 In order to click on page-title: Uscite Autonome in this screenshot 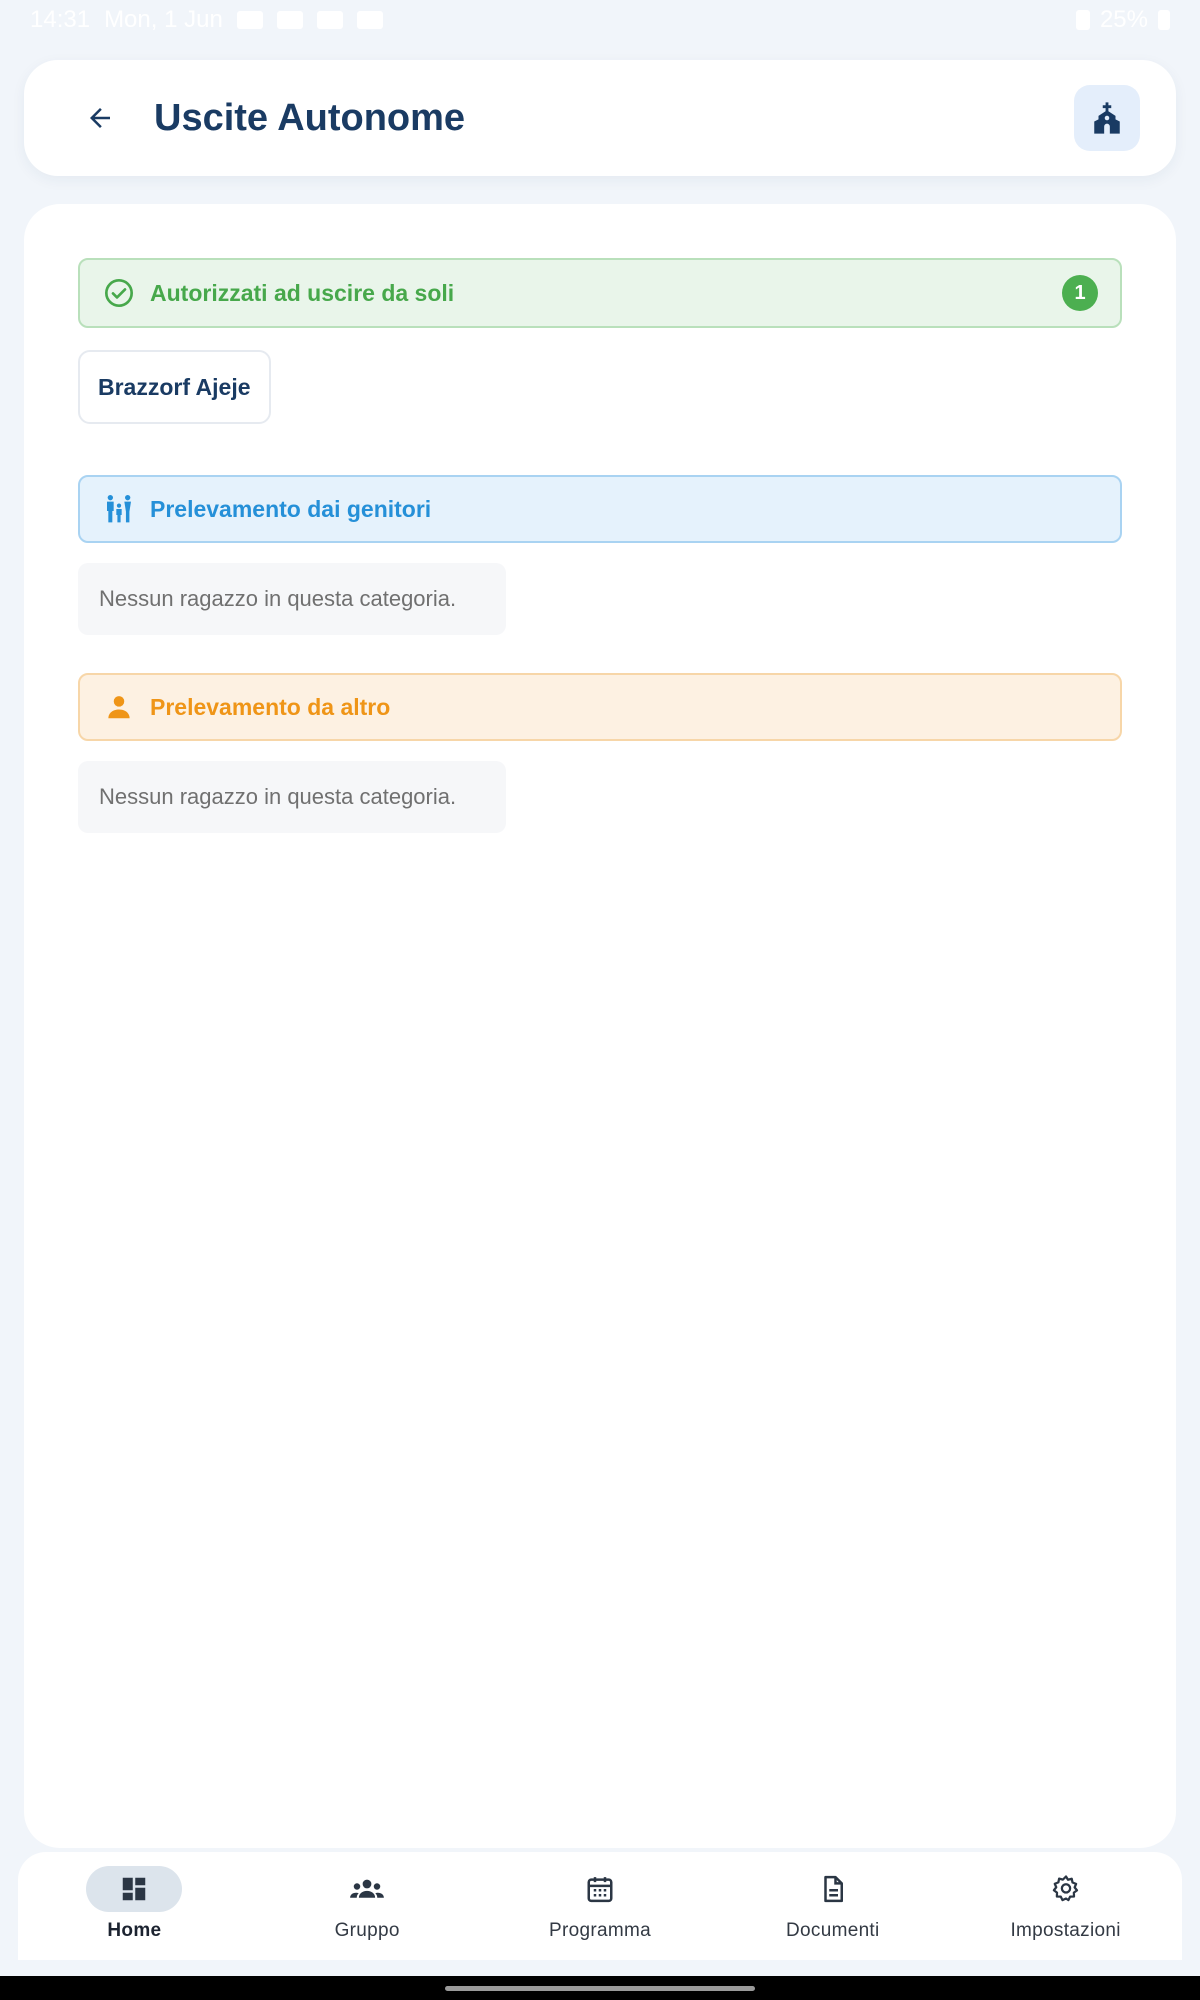, I will do `click(310, 117)`.